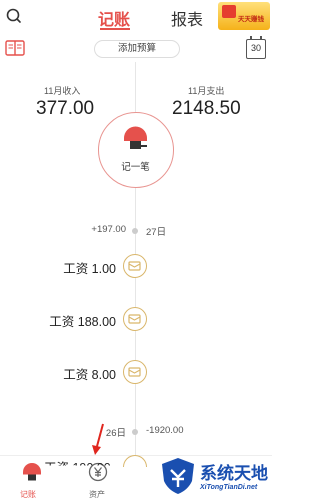 This screenshot has width=320, height=500. I want to click on item-label: 工资 188.00, so click(82, 322).